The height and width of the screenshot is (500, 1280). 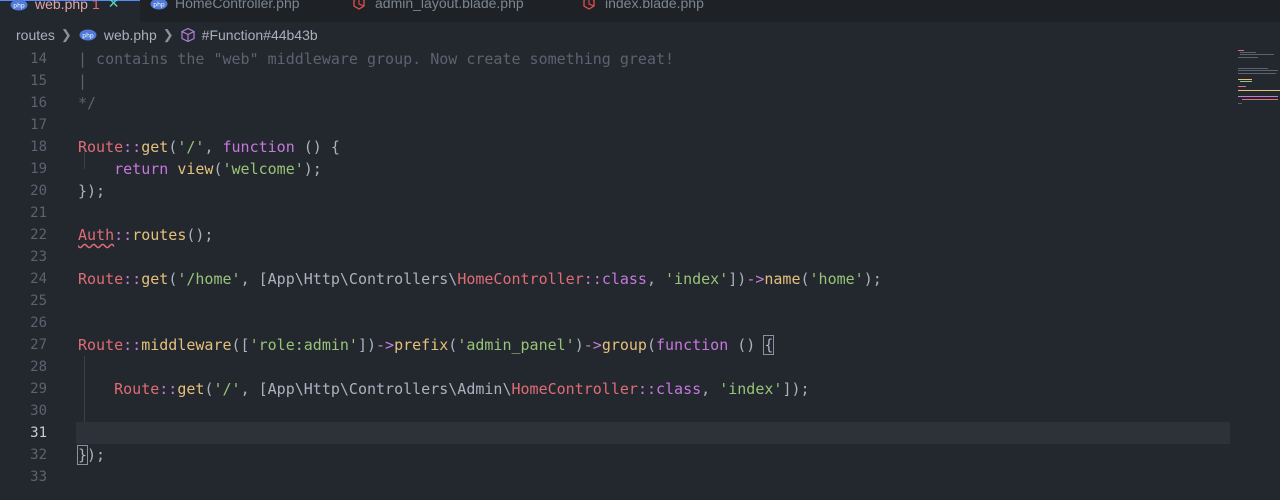 What do you see at coordinates (188, 35) in the screenshot?
I see `symbol-cube-icon` at bounding box center [188, 35].